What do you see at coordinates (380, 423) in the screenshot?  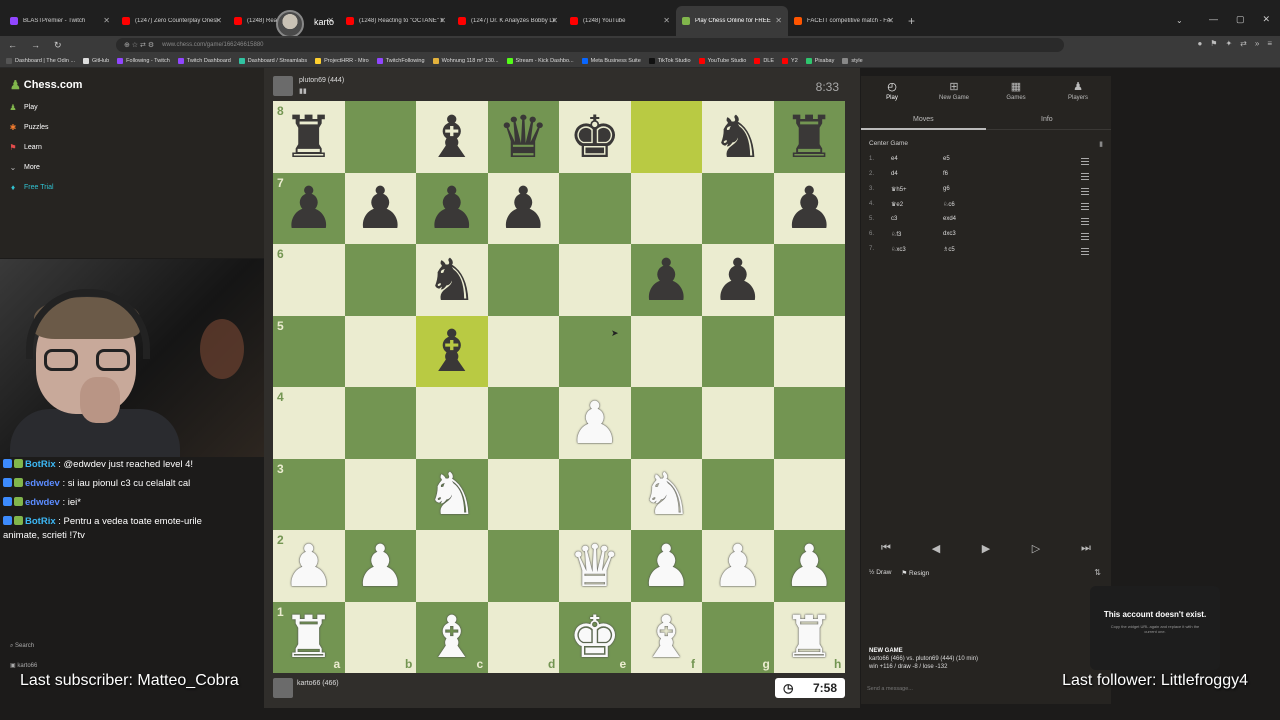 I see `square-b4` at bounding box center [380, 423].